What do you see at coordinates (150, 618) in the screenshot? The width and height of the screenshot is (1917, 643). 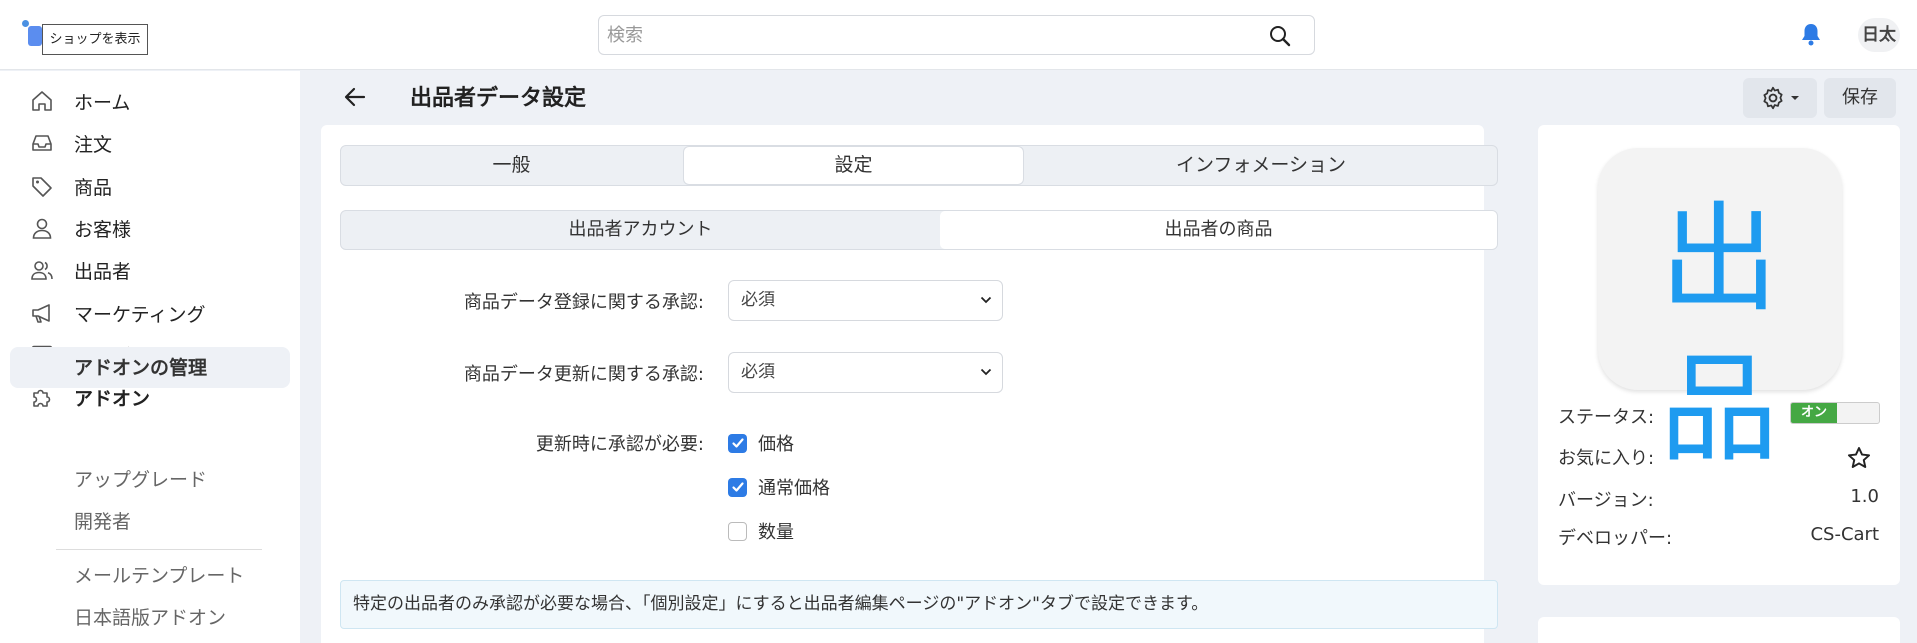 I see `sidebar-subitem-japanese-addons: 日本語版アドオン` at bounding box center [150, 618].